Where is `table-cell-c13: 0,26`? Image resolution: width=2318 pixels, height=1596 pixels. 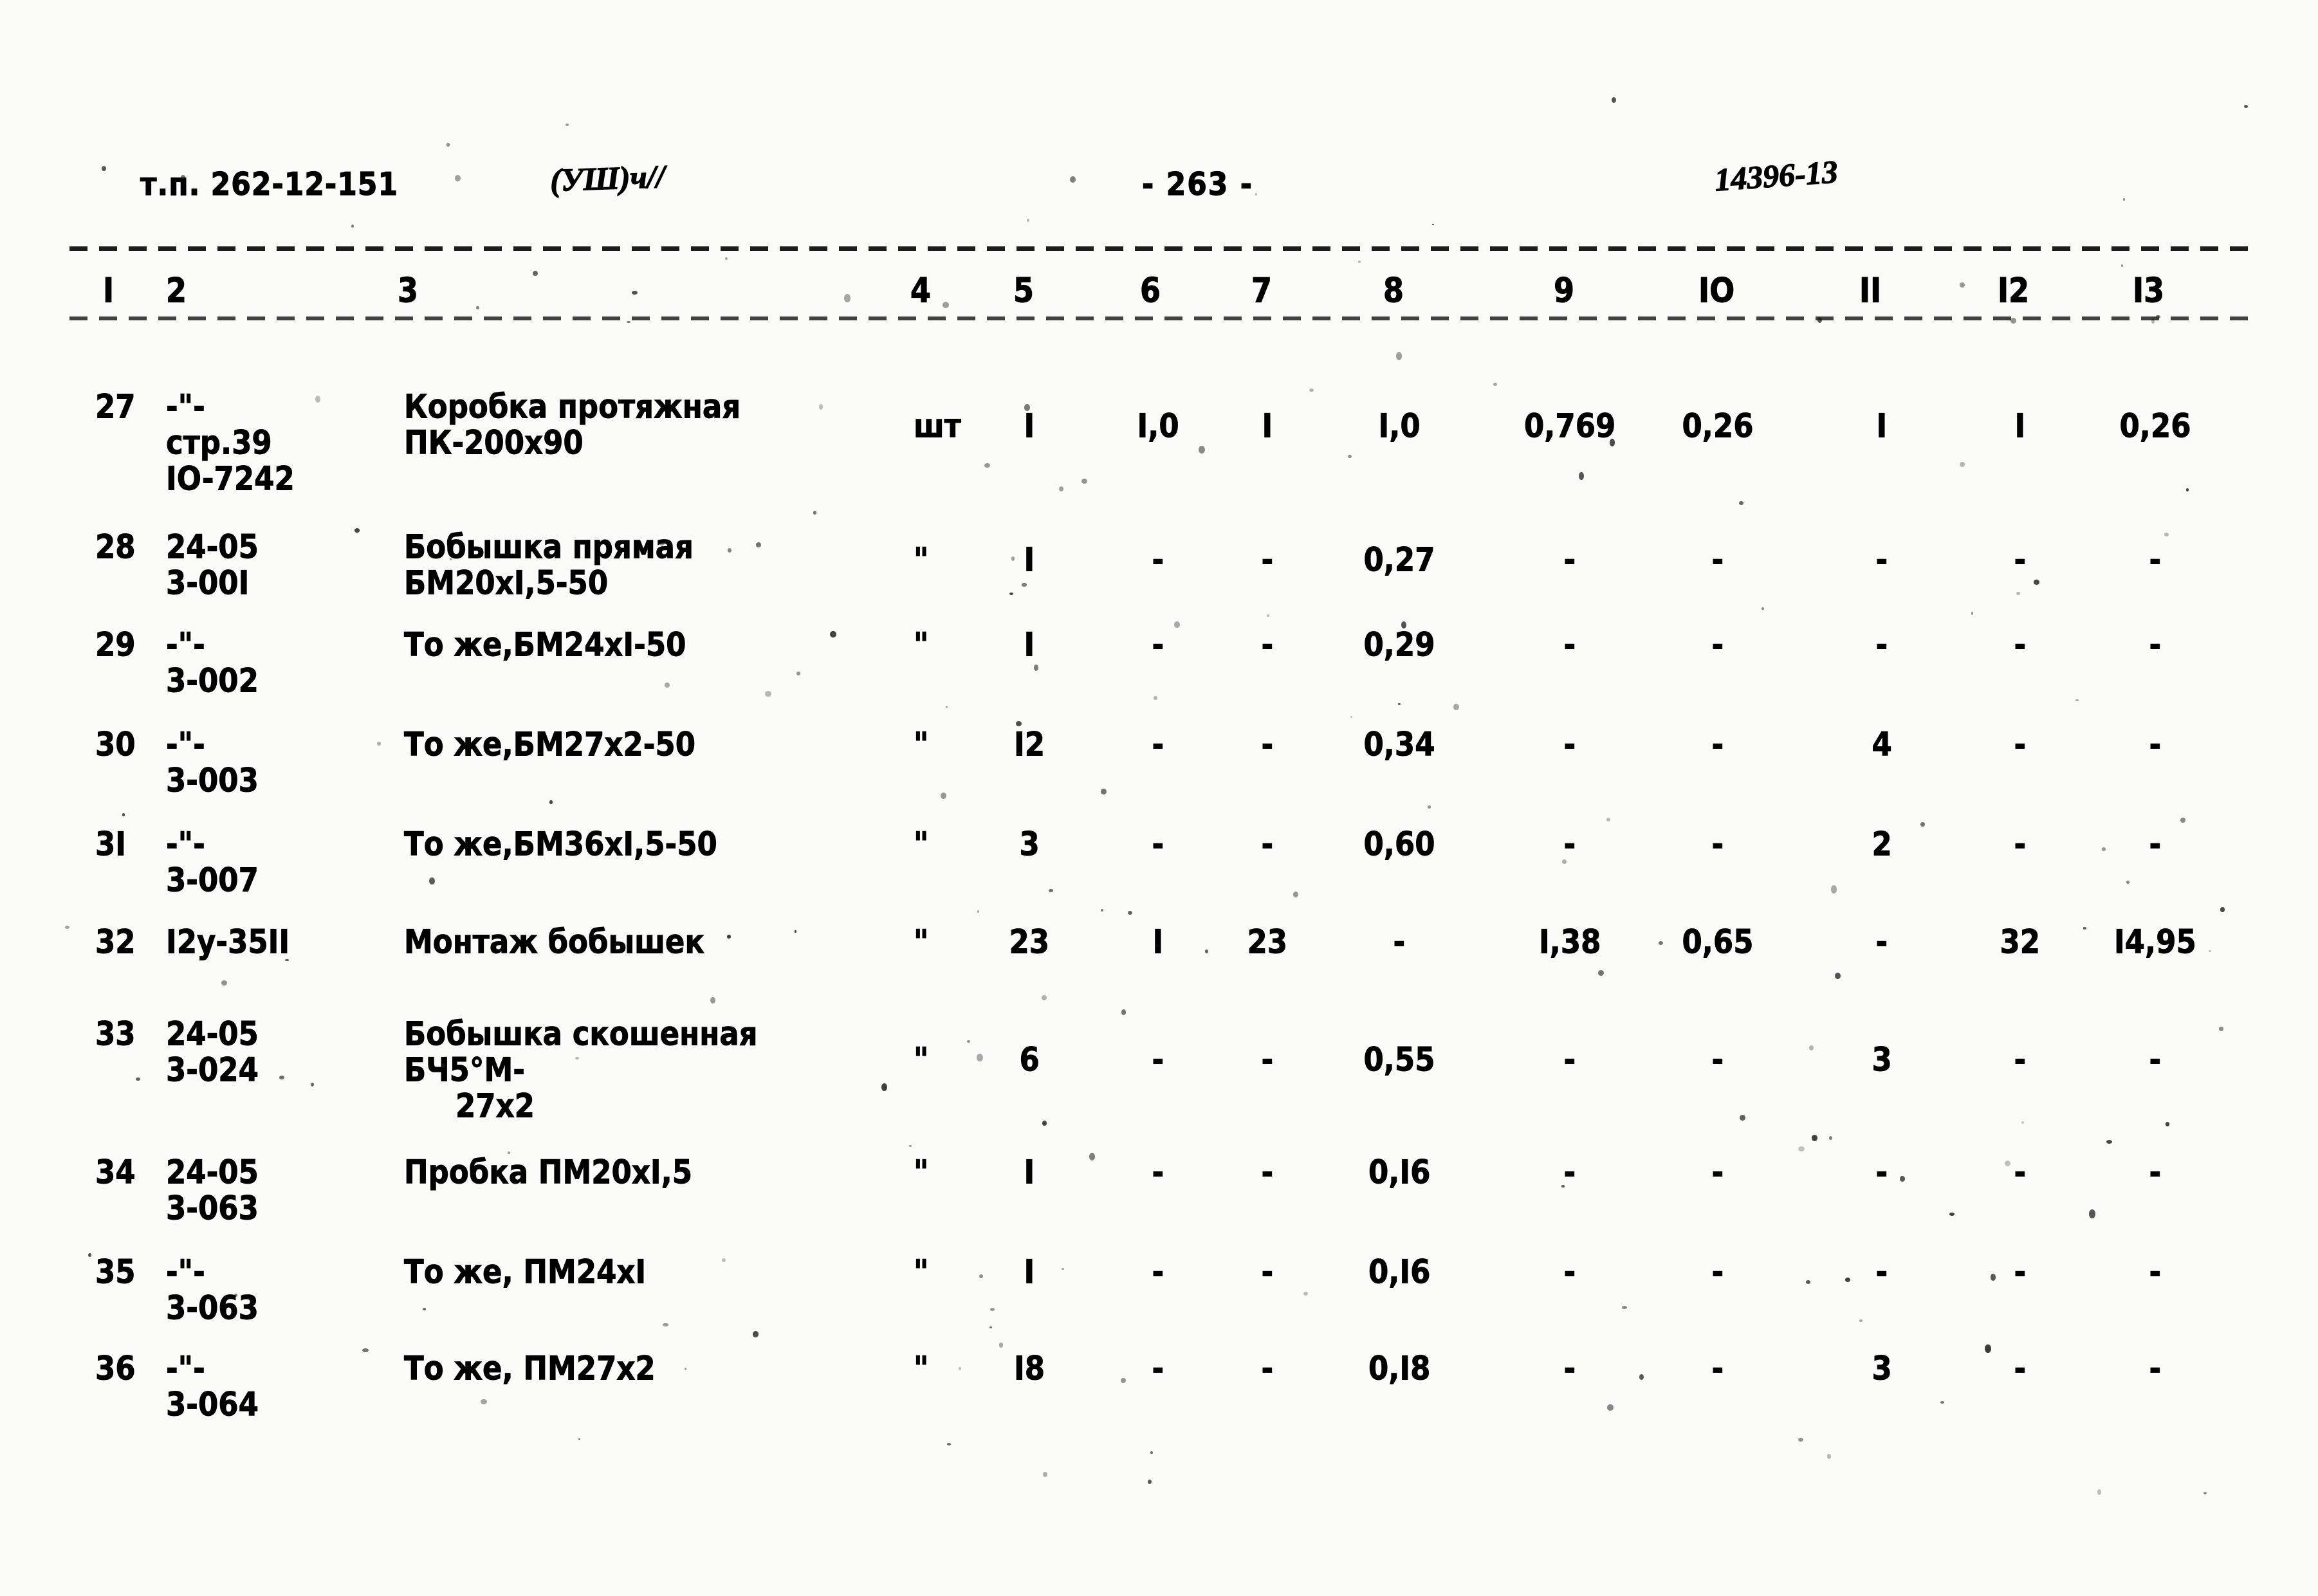 table-cell-c13: 0,26 is located at coordinates (2155, 426).